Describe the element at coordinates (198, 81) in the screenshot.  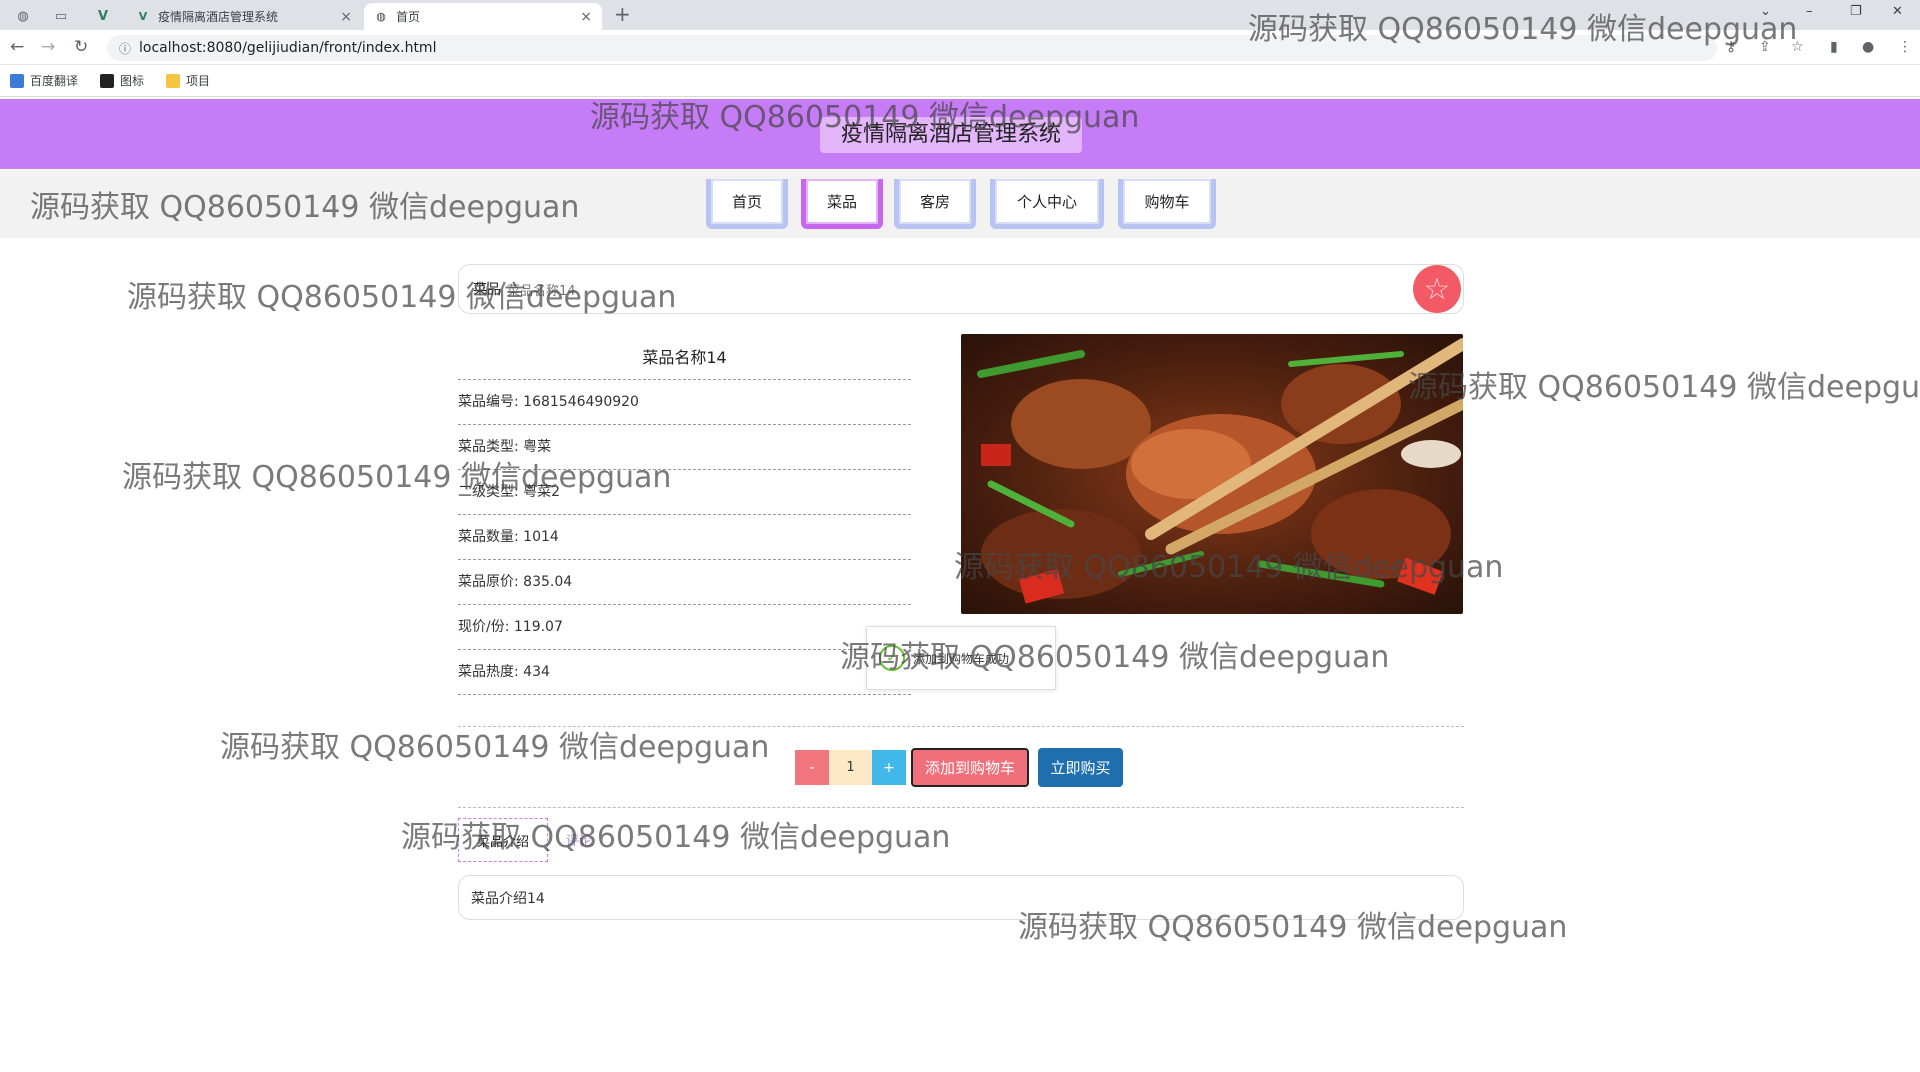
I see `bookmark-label: 项目` at that location.